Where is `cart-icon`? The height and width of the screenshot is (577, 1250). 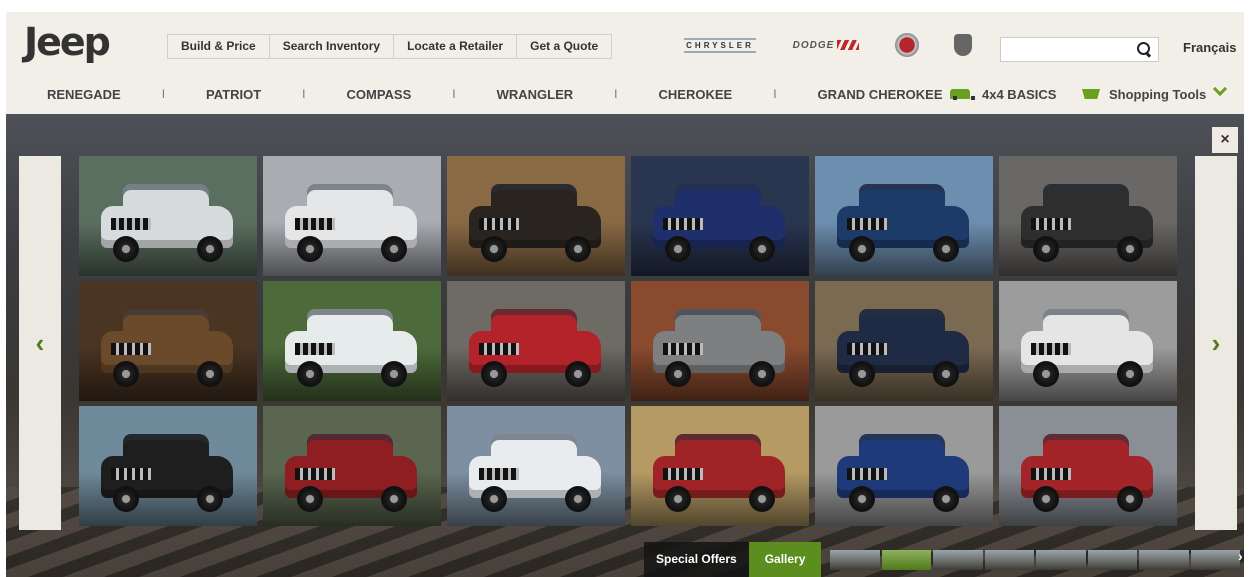 cart-icon is located at coordinates (1091, 94).